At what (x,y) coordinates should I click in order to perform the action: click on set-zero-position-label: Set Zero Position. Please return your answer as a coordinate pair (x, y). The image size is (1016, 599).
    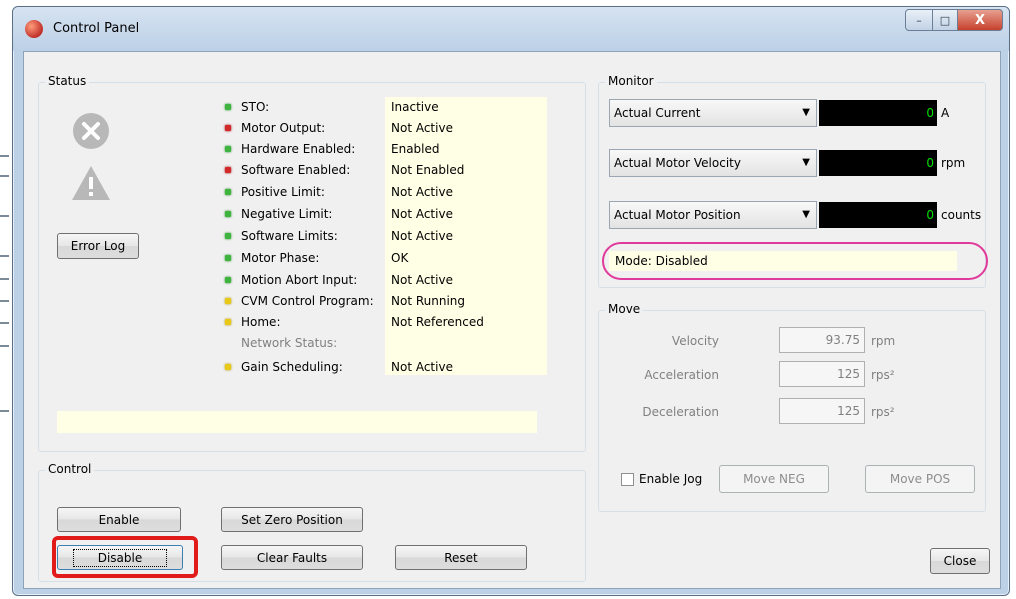
    Looking at the image, I should click on (292, 519).